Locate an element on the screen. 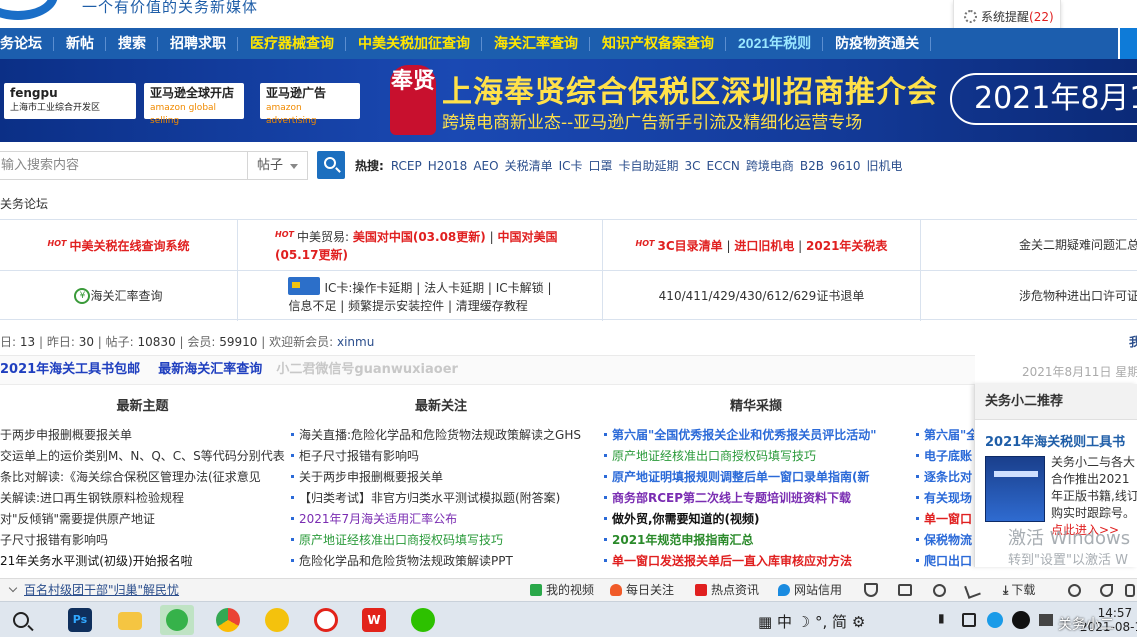  nav-item-tariff-2021: 2021年税则 is located at coordinates (775, 43).